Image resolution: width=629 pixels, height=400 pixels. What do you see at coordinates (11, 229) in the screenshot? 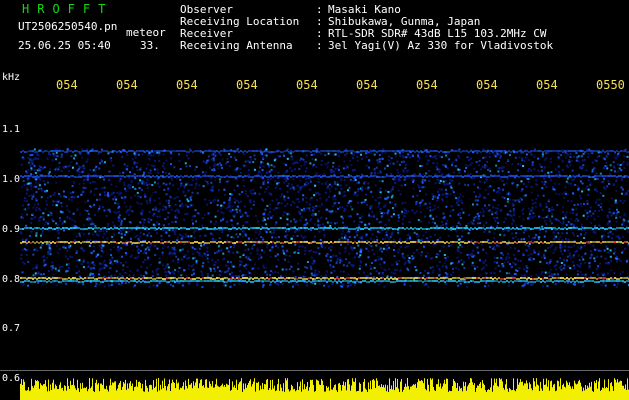
I see `y-tick-label: 0.9` at bounding box center [11, 229].